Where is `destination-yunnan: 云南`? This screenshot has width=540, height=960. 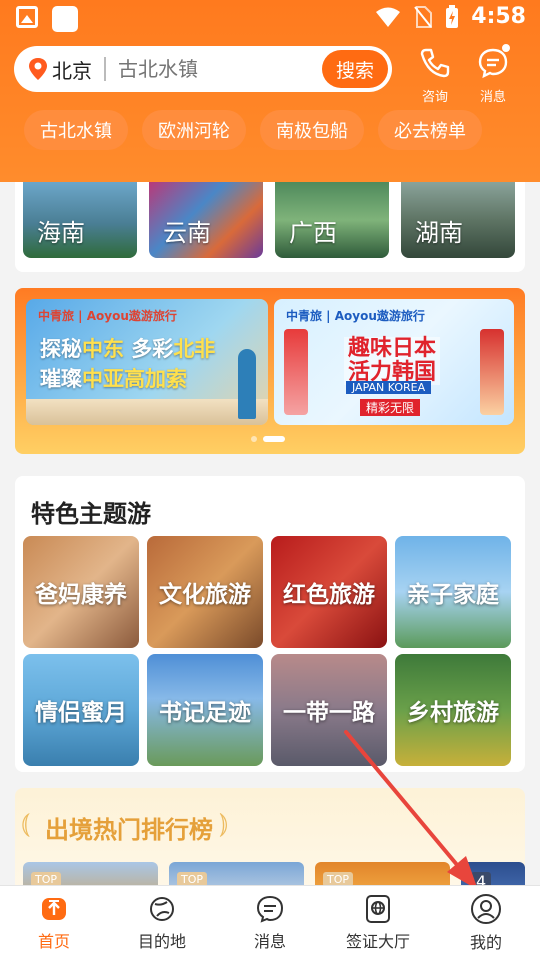
destination-yunnan: 云南 is located at coordinates (206, 220).